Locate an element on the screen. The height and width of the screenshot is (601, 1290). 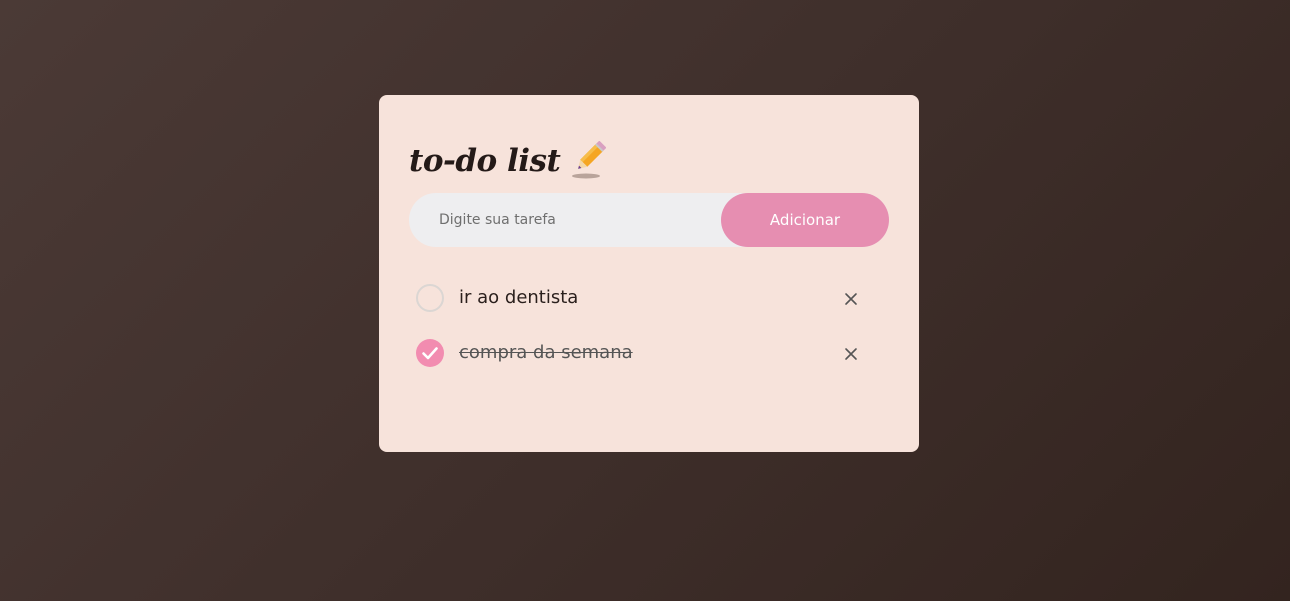
task-list: ir ao dentista compra da semana is located at coordinates (649, 336).